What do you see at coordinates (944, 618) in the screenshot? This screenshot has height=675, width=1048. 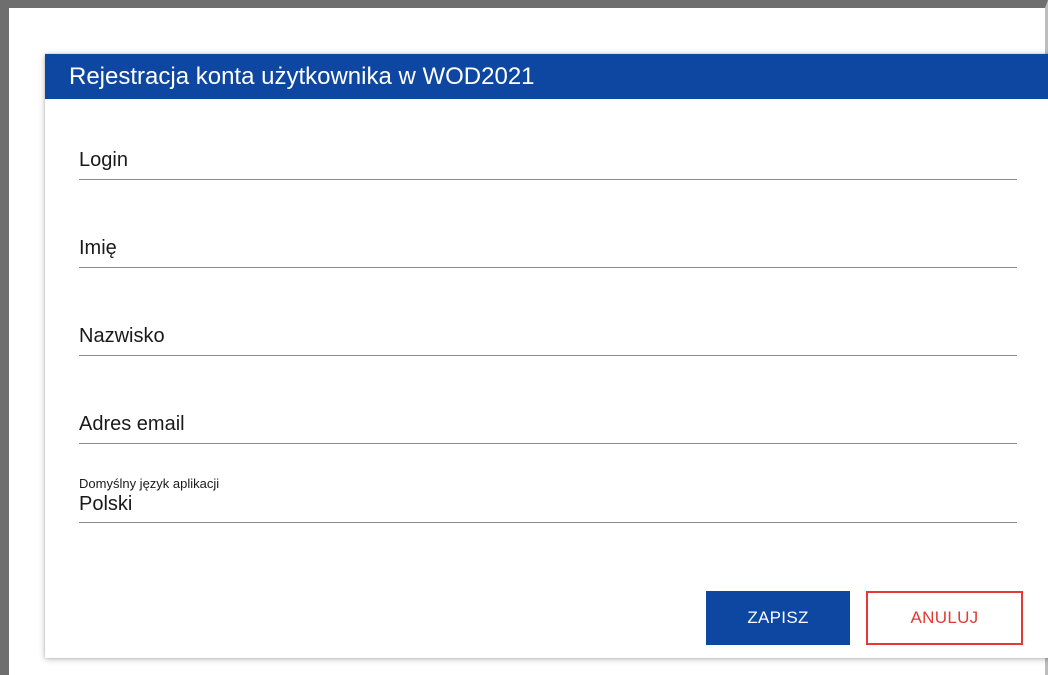 I see `cancel-button: ANULUJ` at bounding box center [944, 618].